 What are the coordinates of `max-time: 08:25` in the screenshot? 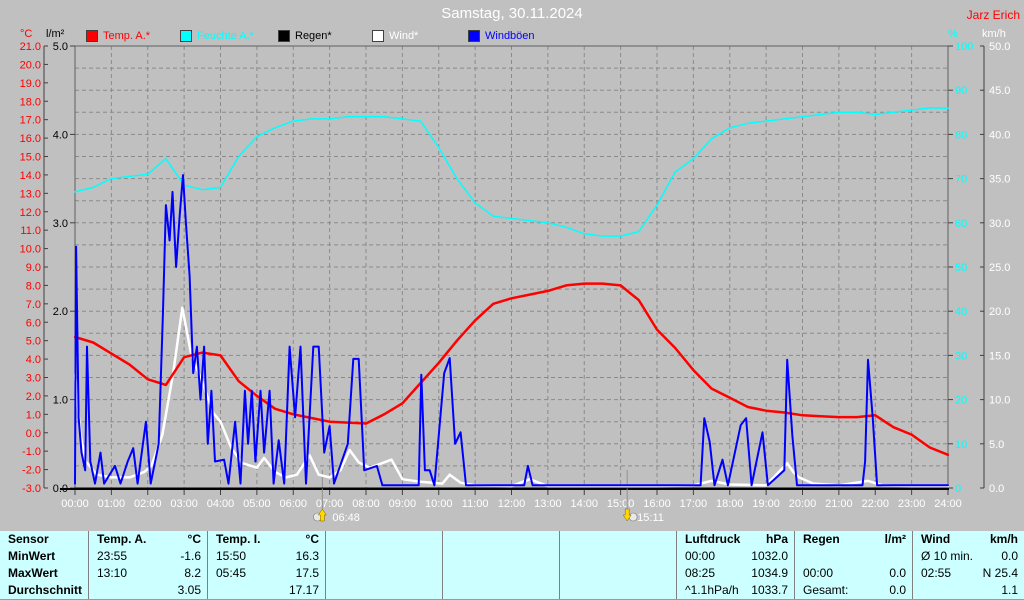 It's located at (700, 573).